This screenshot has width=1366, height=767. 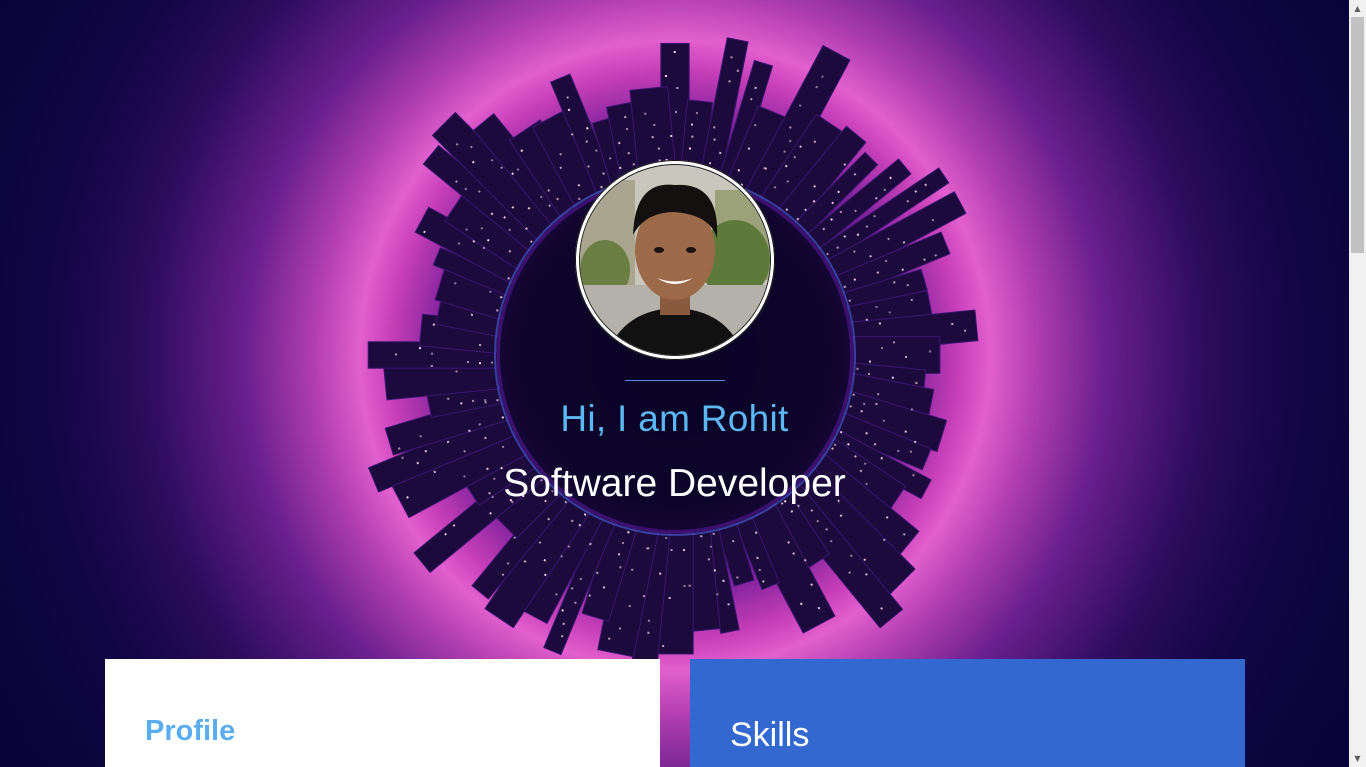 I want to click on title-divider, so click(x=675, y=380).